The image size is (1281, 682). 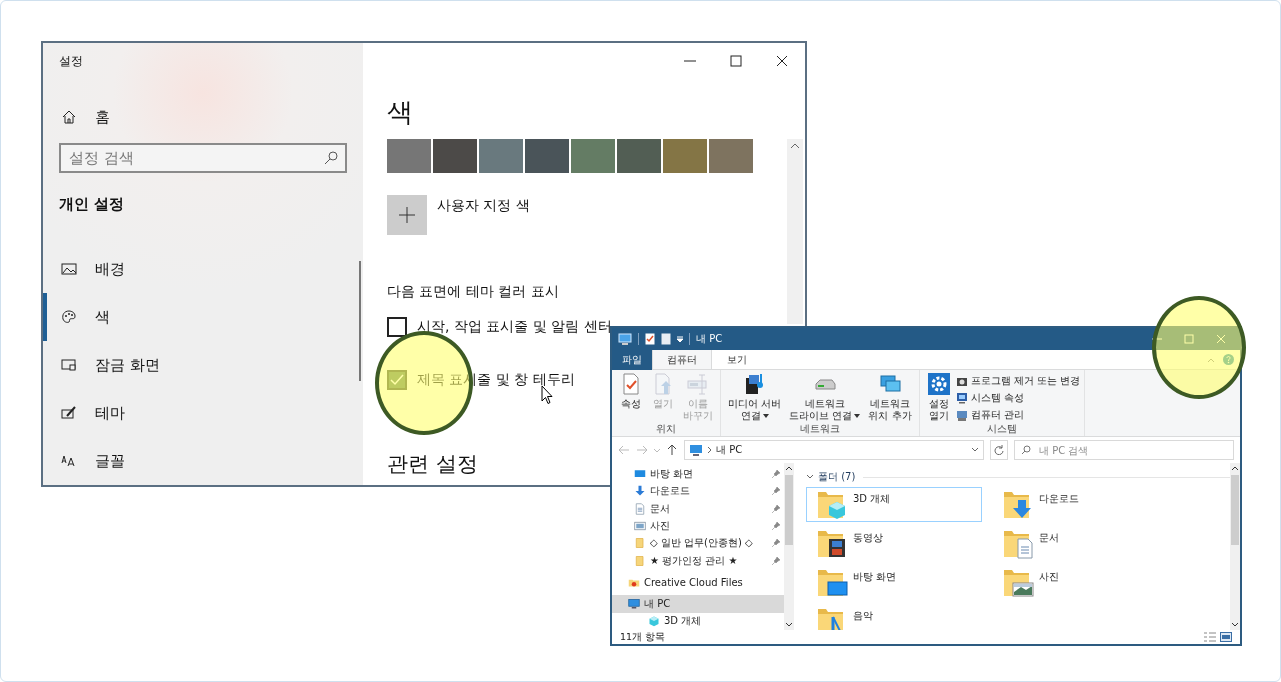 I want to click on sidebar-item: 색, so click(x=195, y=317).